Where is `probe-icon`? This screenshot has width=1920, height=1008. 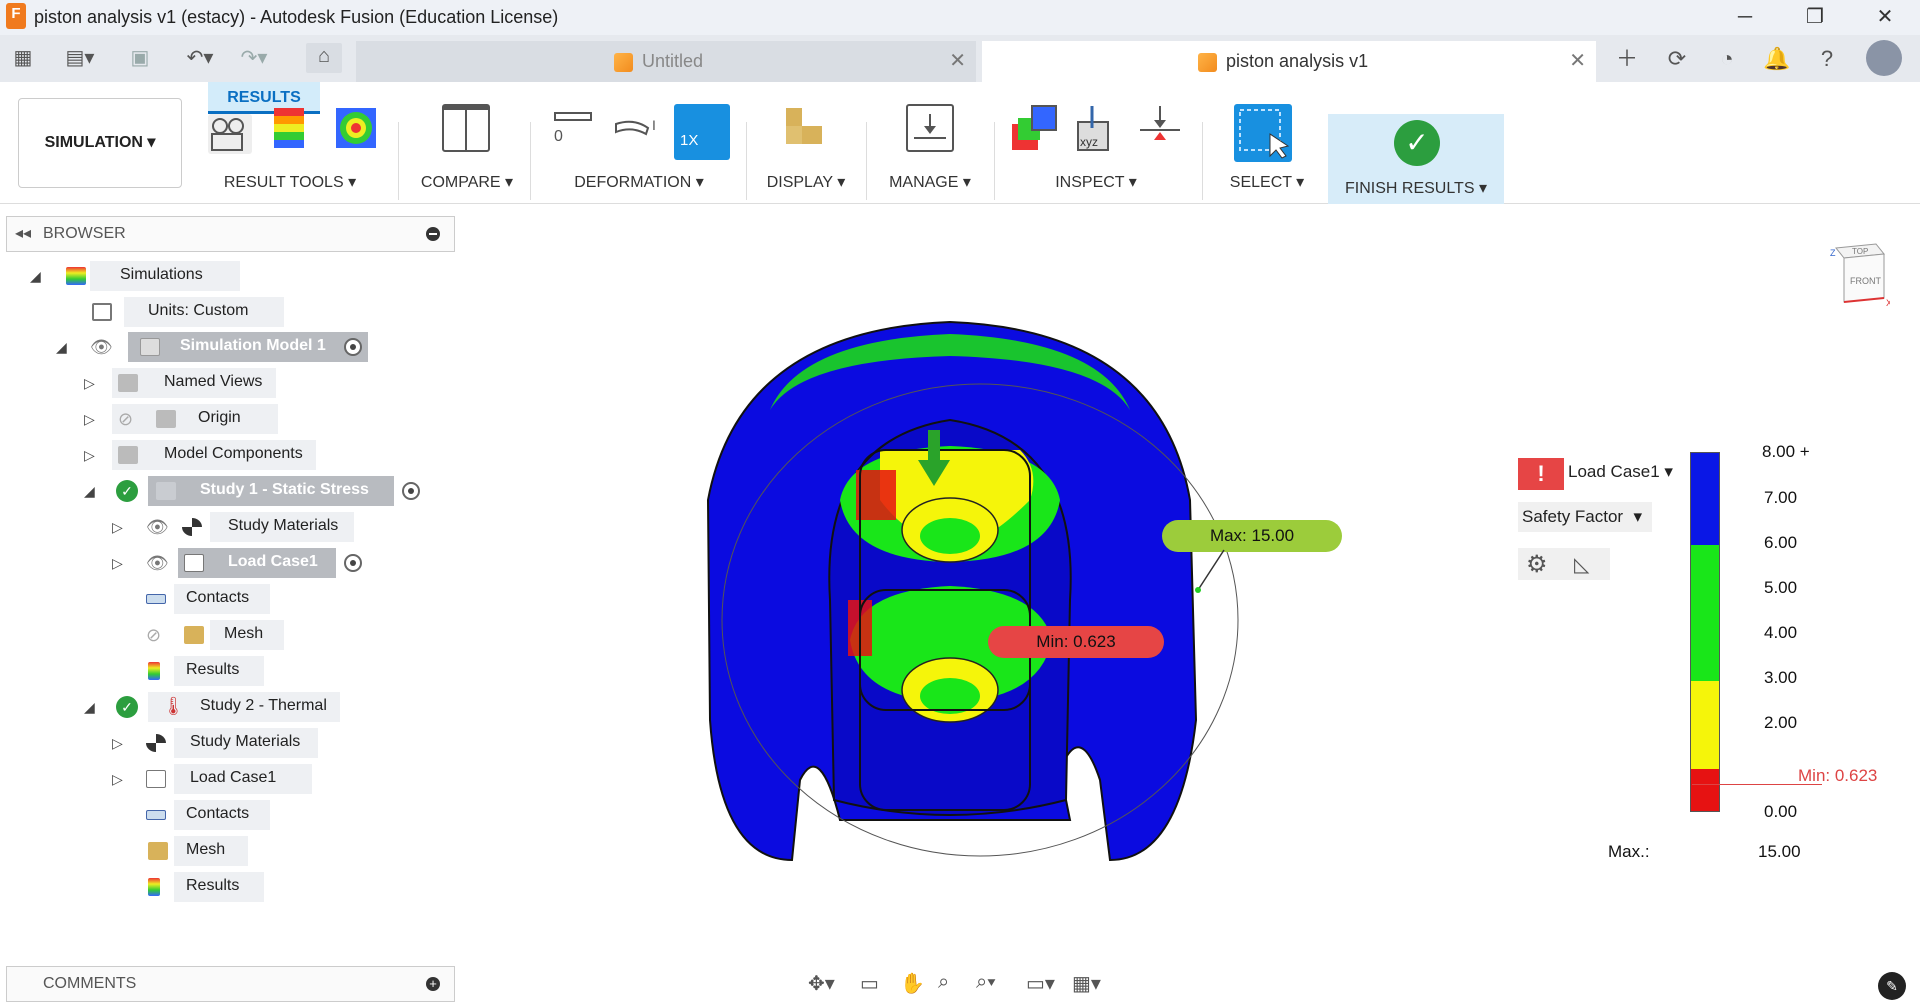
probe-icon is located at coordinates (1035, 129).